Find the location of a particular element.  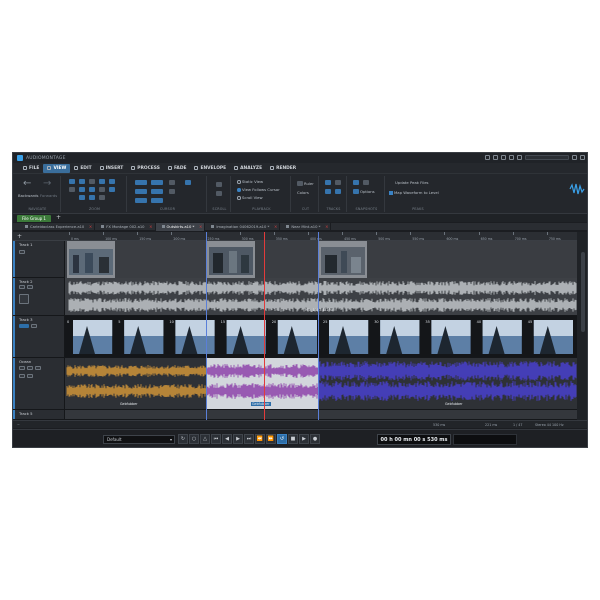

menu-view: VIEW is located at coordinates (57, 168).